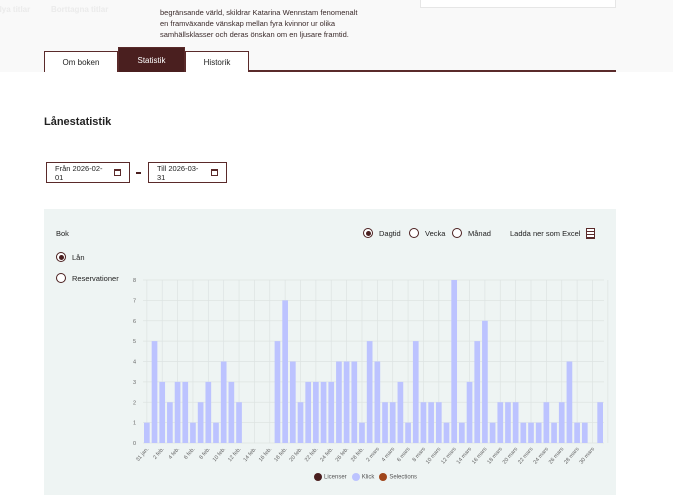 This screenshot has width=673, height=501. What do you see at coordinates (134, 363) in the screenshot?
I see `y-tick-label: 4` at bounding box center [134, 363].